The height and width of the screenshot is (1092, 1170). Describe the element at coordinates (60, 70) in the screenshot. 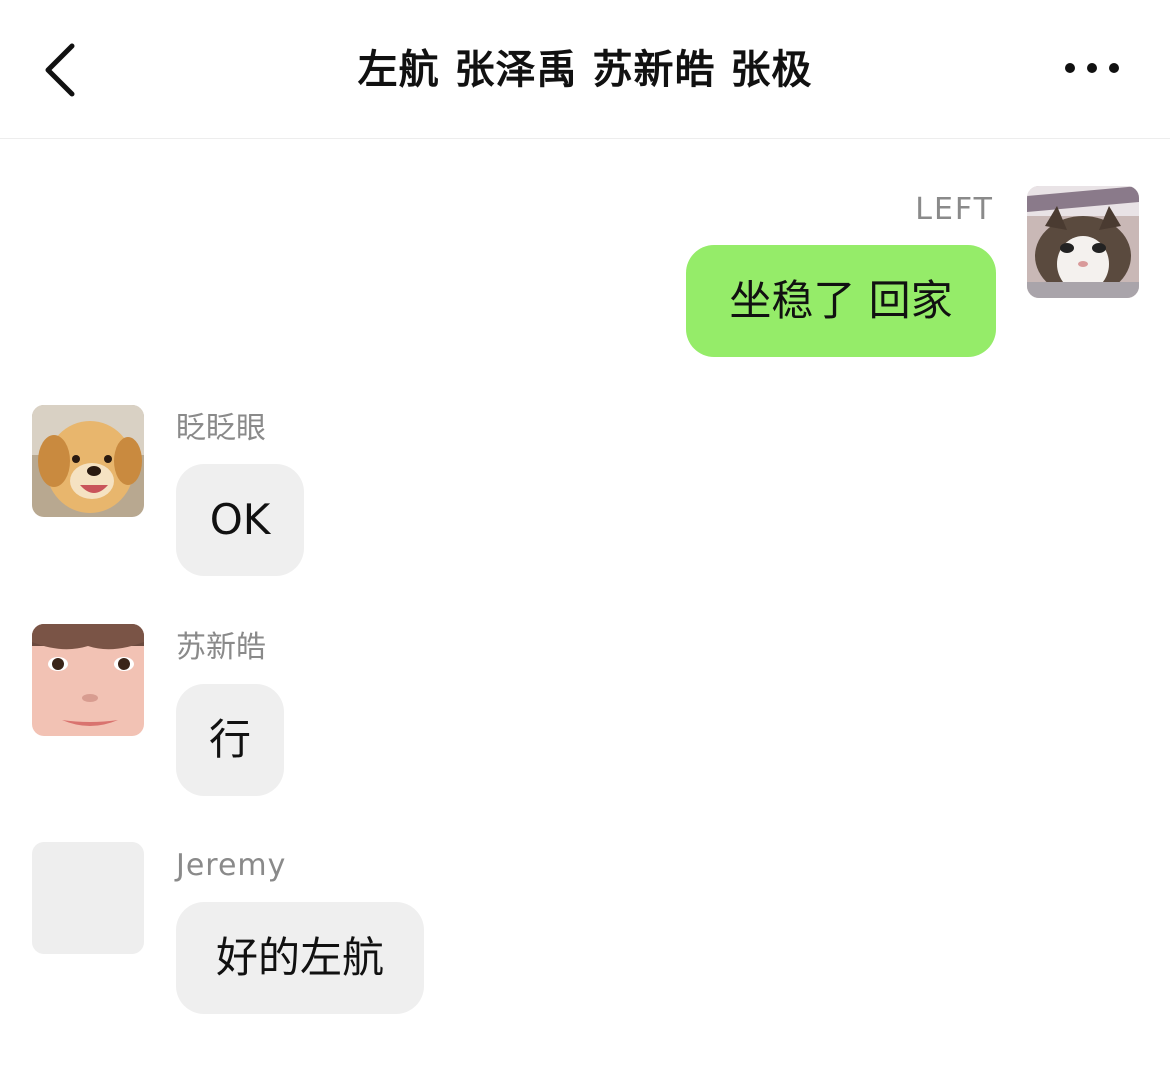

I see `chevron-left-icon` at that location.